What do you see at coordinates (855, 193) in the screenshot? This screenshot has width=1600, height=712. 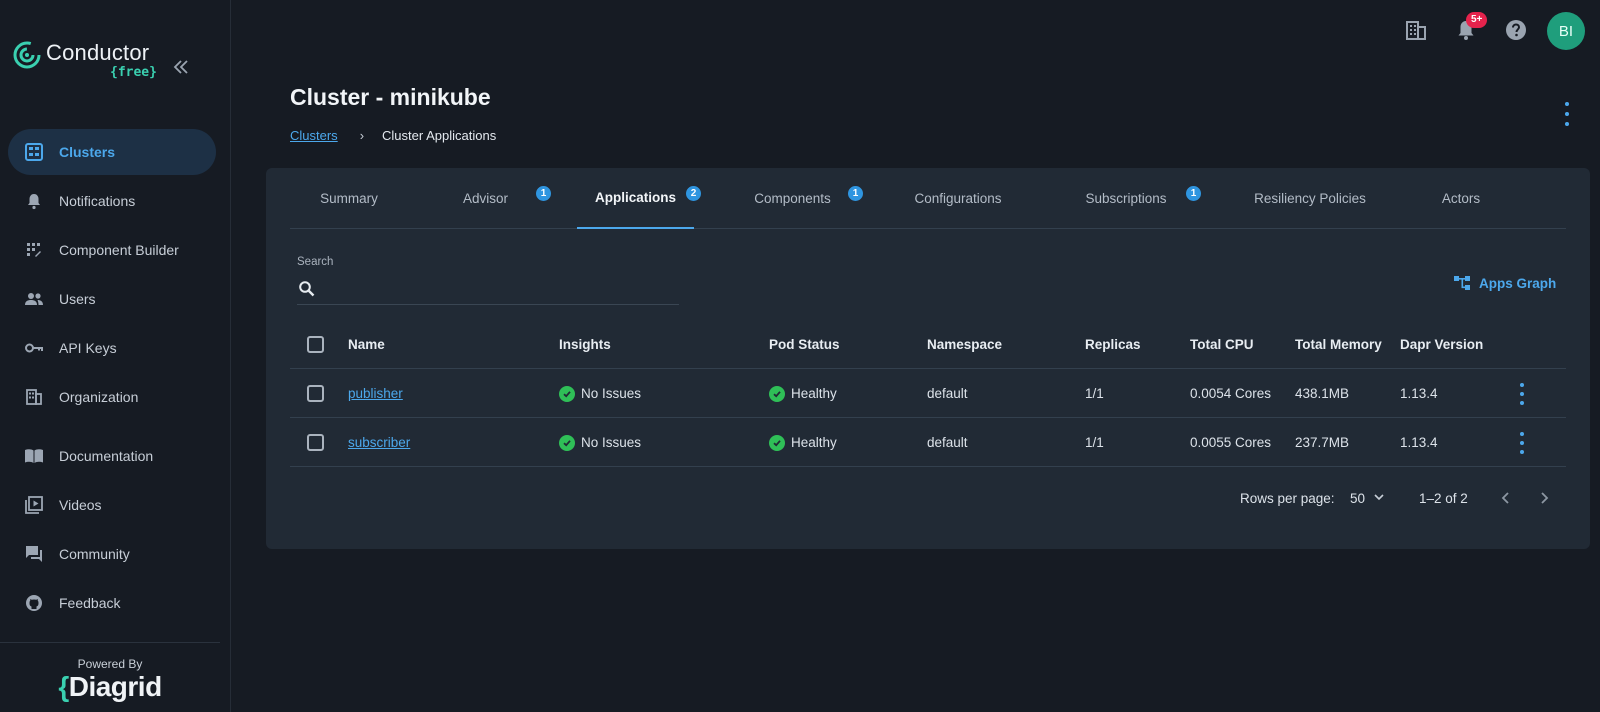 I see `tab-components-badge: 1` at bounding box center [855, 193].